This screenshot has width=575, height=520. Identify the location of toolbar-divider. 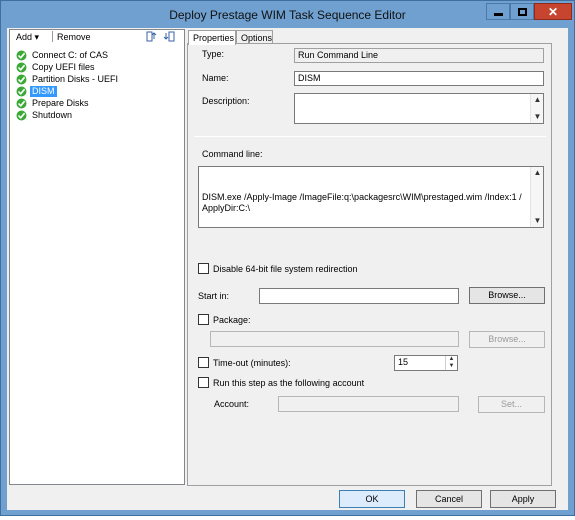
(52, 36).